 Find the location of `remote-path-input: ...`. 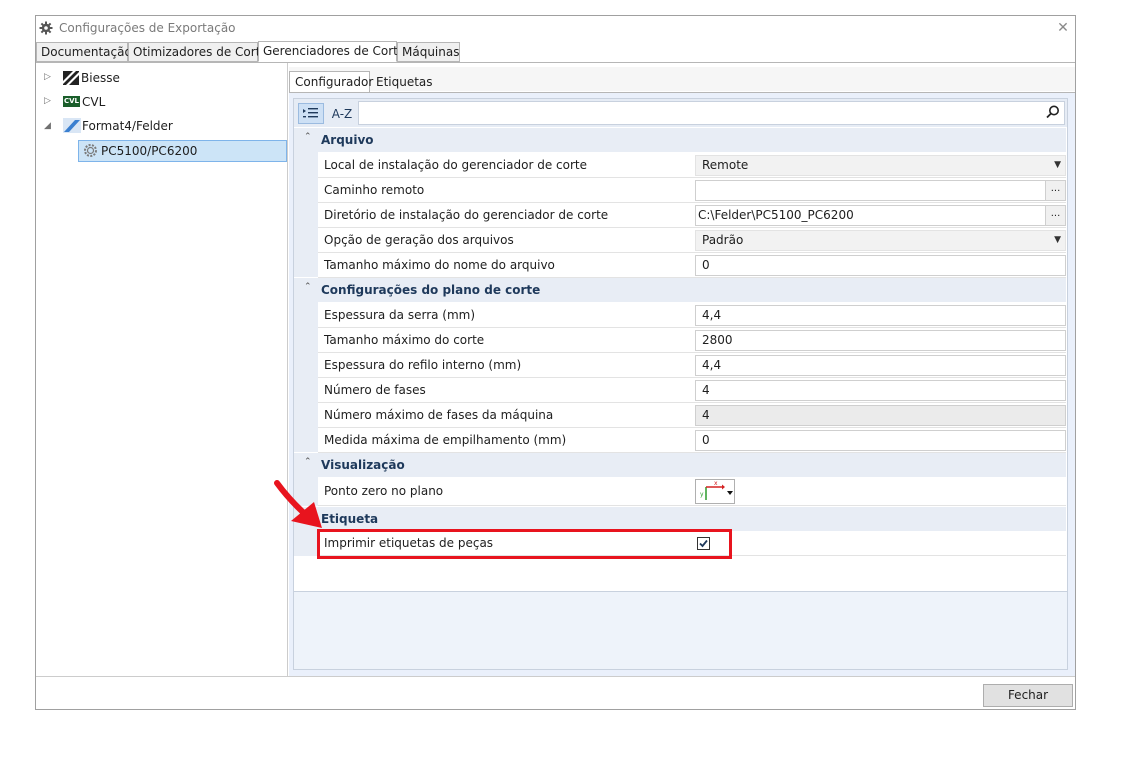

remote-path-input: ... is located at coordinates (880, 190).